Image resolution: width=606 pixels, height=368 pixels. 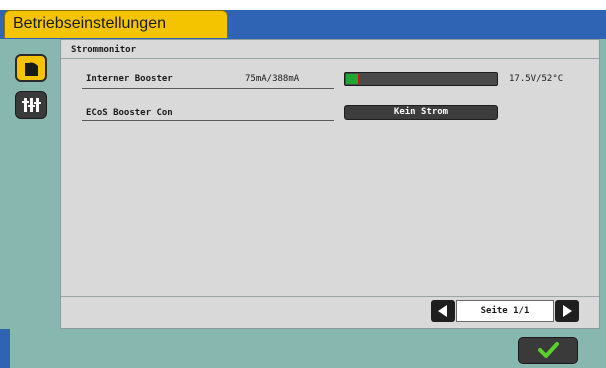 I want to click on sliders-icon, so click(x=31, y=105).